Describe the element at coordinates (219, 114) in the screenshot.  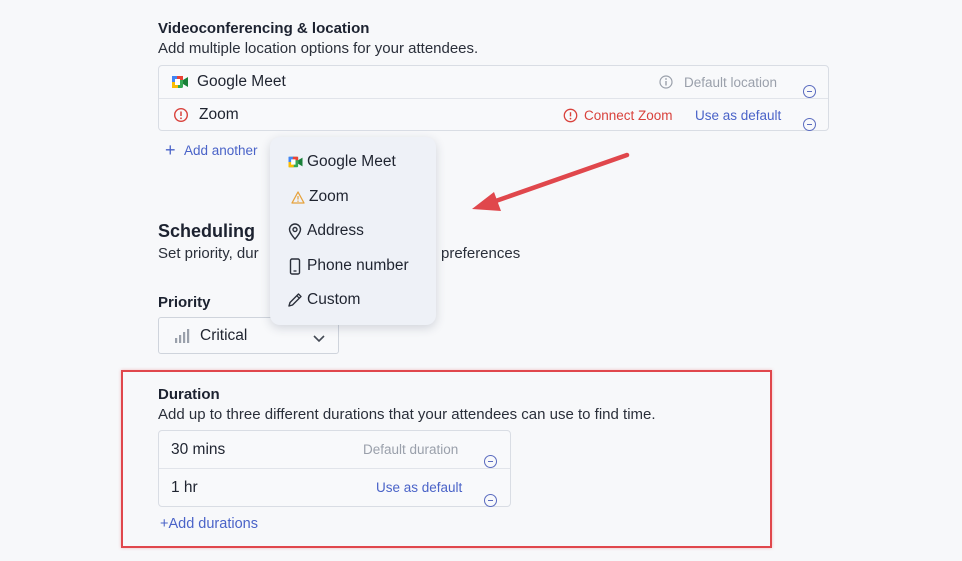
I see `location-option-label: Zoom` at that location.